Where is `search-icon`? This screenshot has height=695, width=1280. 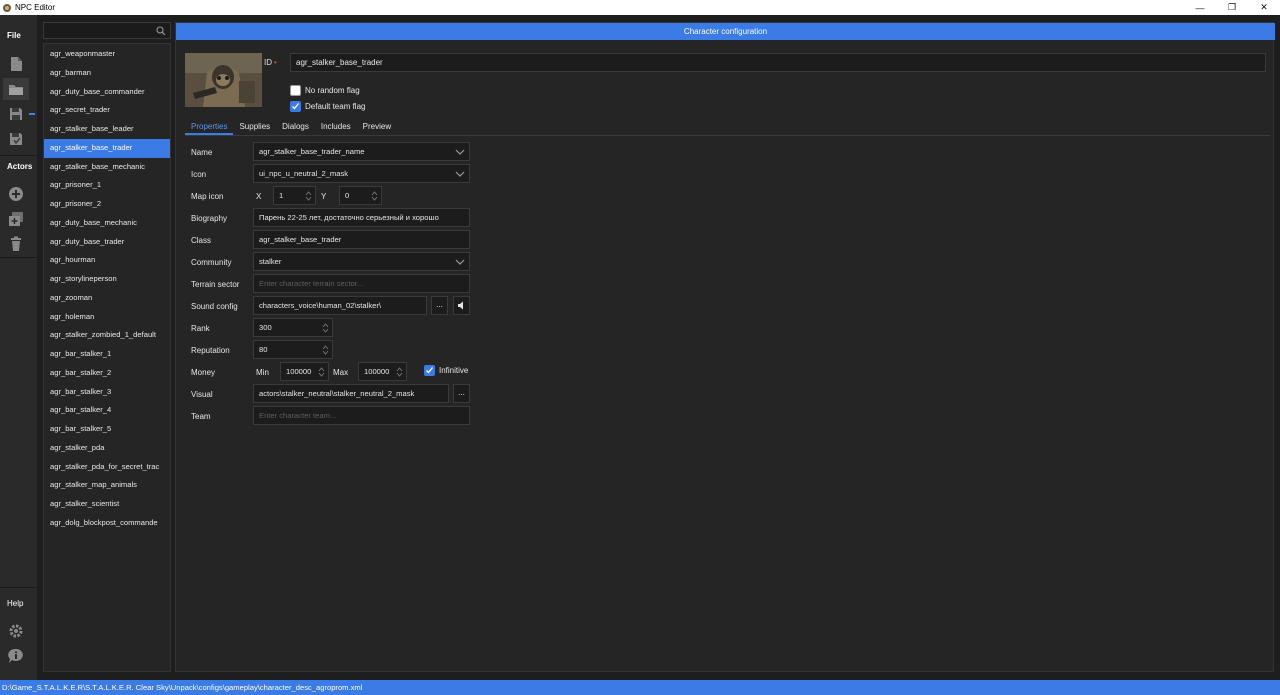 search-icon is located at coordinates (161, 31).